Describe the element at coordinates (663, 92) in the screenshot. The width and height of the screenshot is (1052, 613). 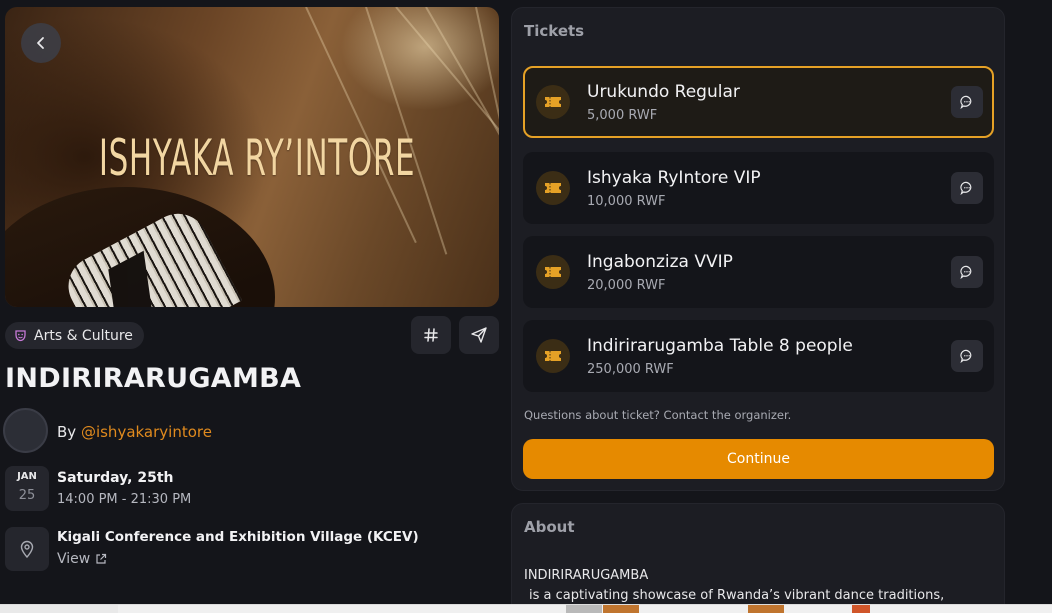
I see `ticket-name: Urukundo Regular` at that location.